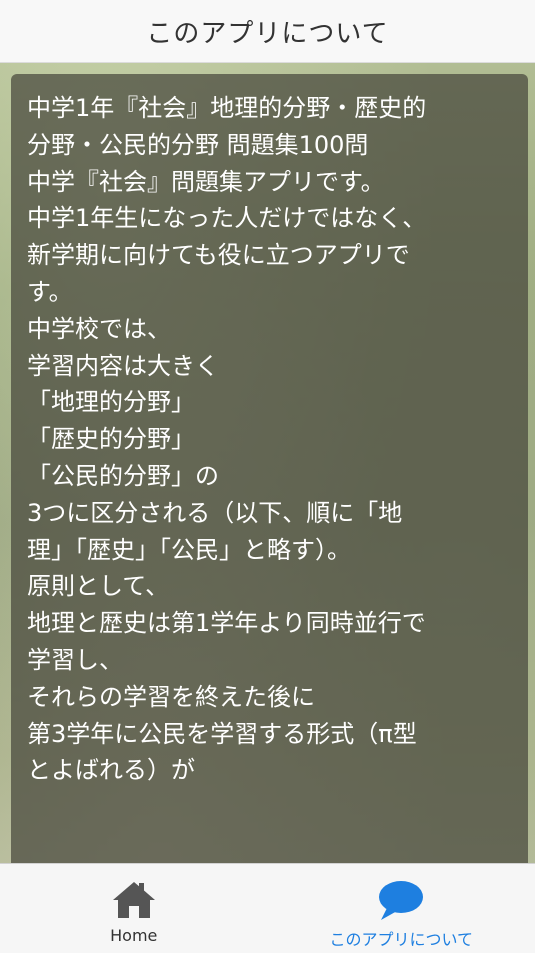  What do you see at coordinates (75, 659) in the screenshot?
I see `description-line: 学習し、` at bounding box center [75, 659].